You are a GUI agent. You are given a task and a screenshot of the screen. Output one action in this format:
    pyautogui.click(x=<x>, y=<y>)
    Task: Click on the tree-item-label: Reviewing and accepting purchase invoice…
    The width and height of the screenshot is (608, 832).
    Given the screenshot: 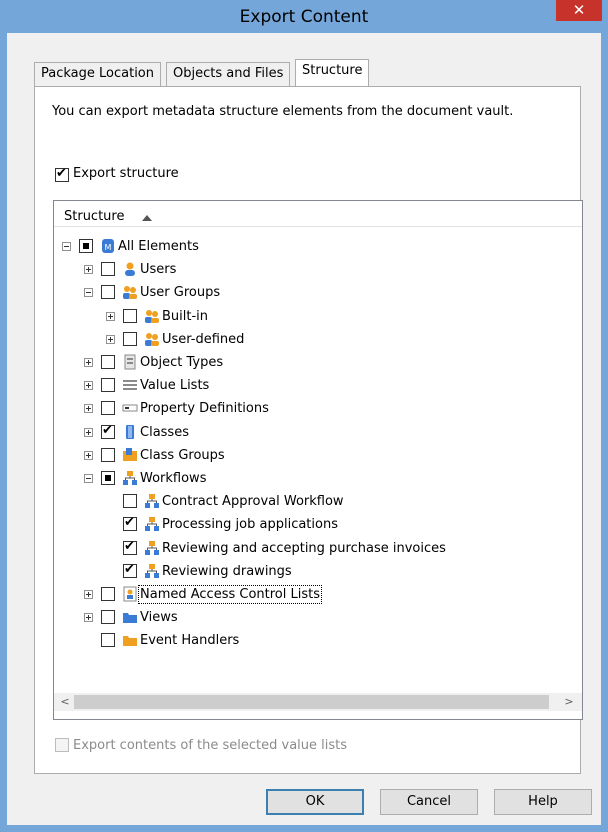 What is the action you would take?
    pyautogui.click(x=304, y=548)
    